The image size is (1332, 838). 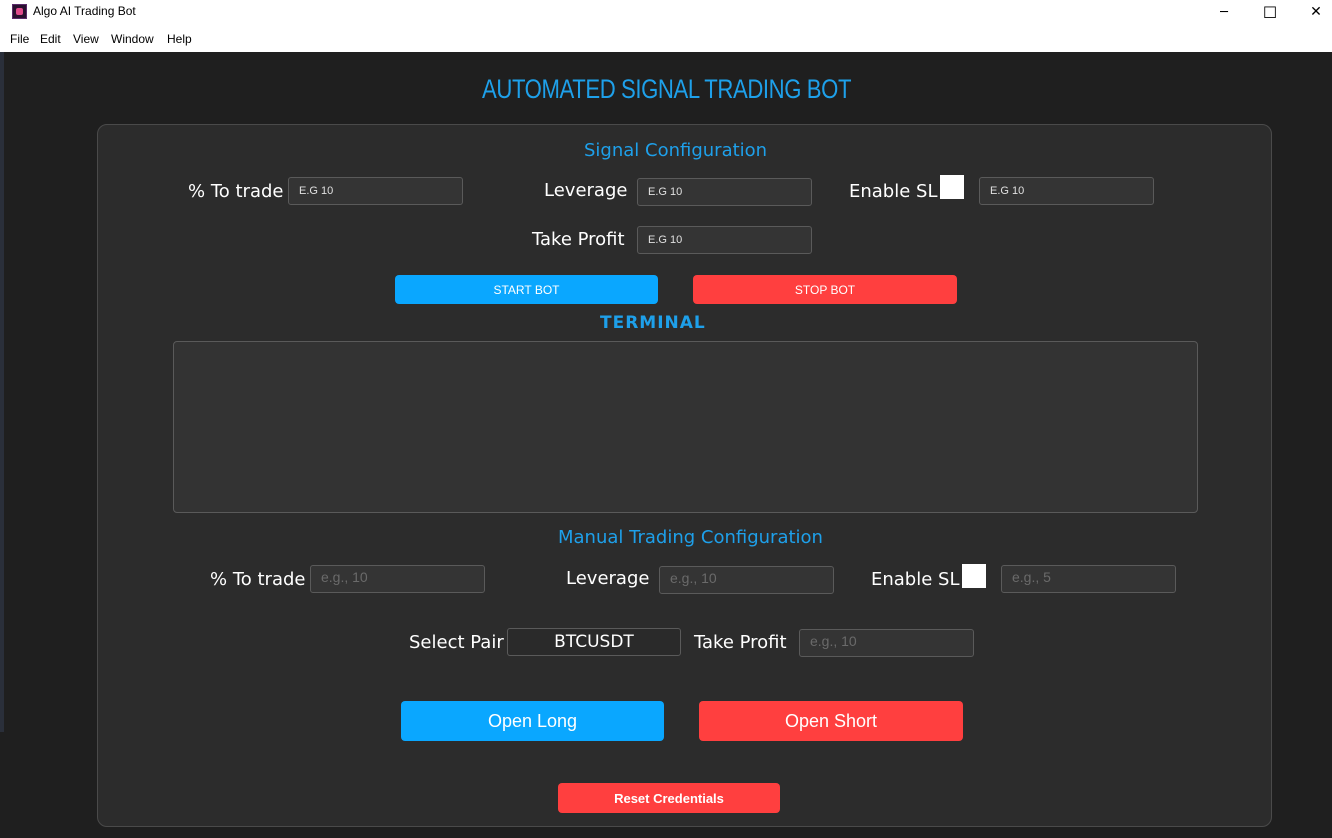 What do you see at coordinates (236, 191) in the screenshot?
I see `signal-pct-label: % To trade` at bounding box center [236, 191].